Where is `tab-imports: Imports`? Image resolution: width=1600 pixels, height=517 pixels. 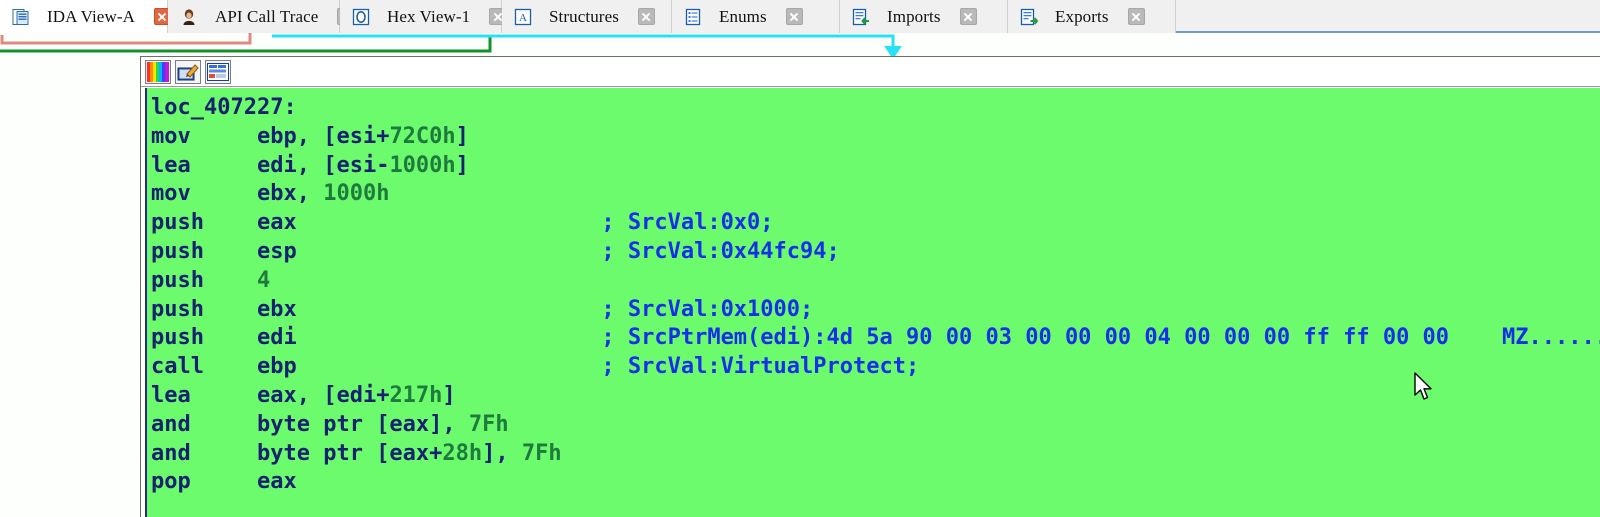 tab-imports: Imports is located at coordinates (924, 16).